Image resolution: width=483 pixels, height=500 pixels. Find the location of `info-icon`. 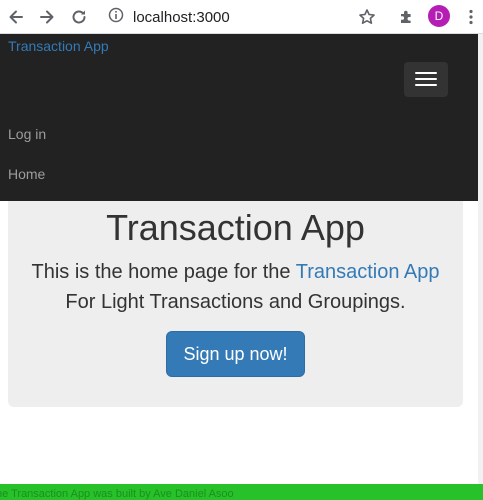

info-icon is located at coordinates (116, 17).